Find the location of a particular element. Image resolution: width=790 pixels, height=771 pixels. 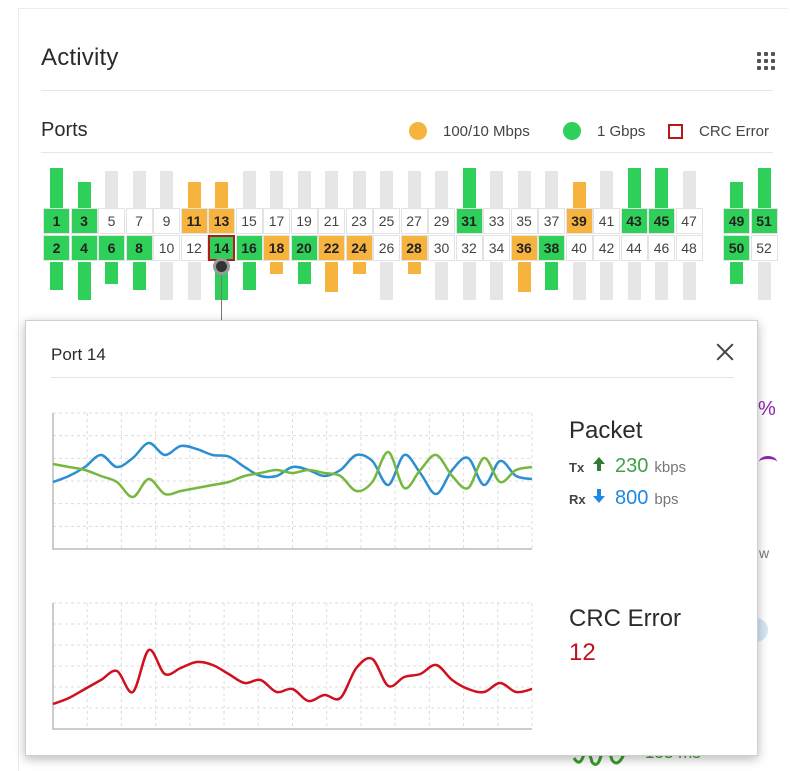

port-31: 31 is located at coordinates (469, 221).